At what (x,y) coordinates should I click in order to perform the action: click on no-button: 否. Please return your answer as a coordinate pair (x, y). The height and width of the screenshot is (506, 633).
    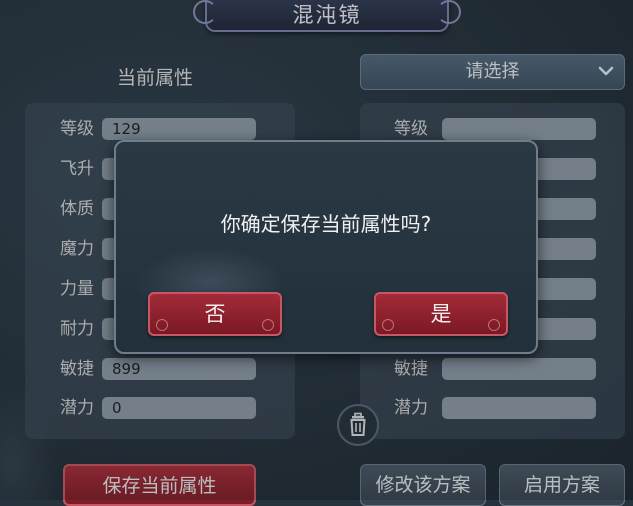
    Looking at the image, I should click on (215, 314).